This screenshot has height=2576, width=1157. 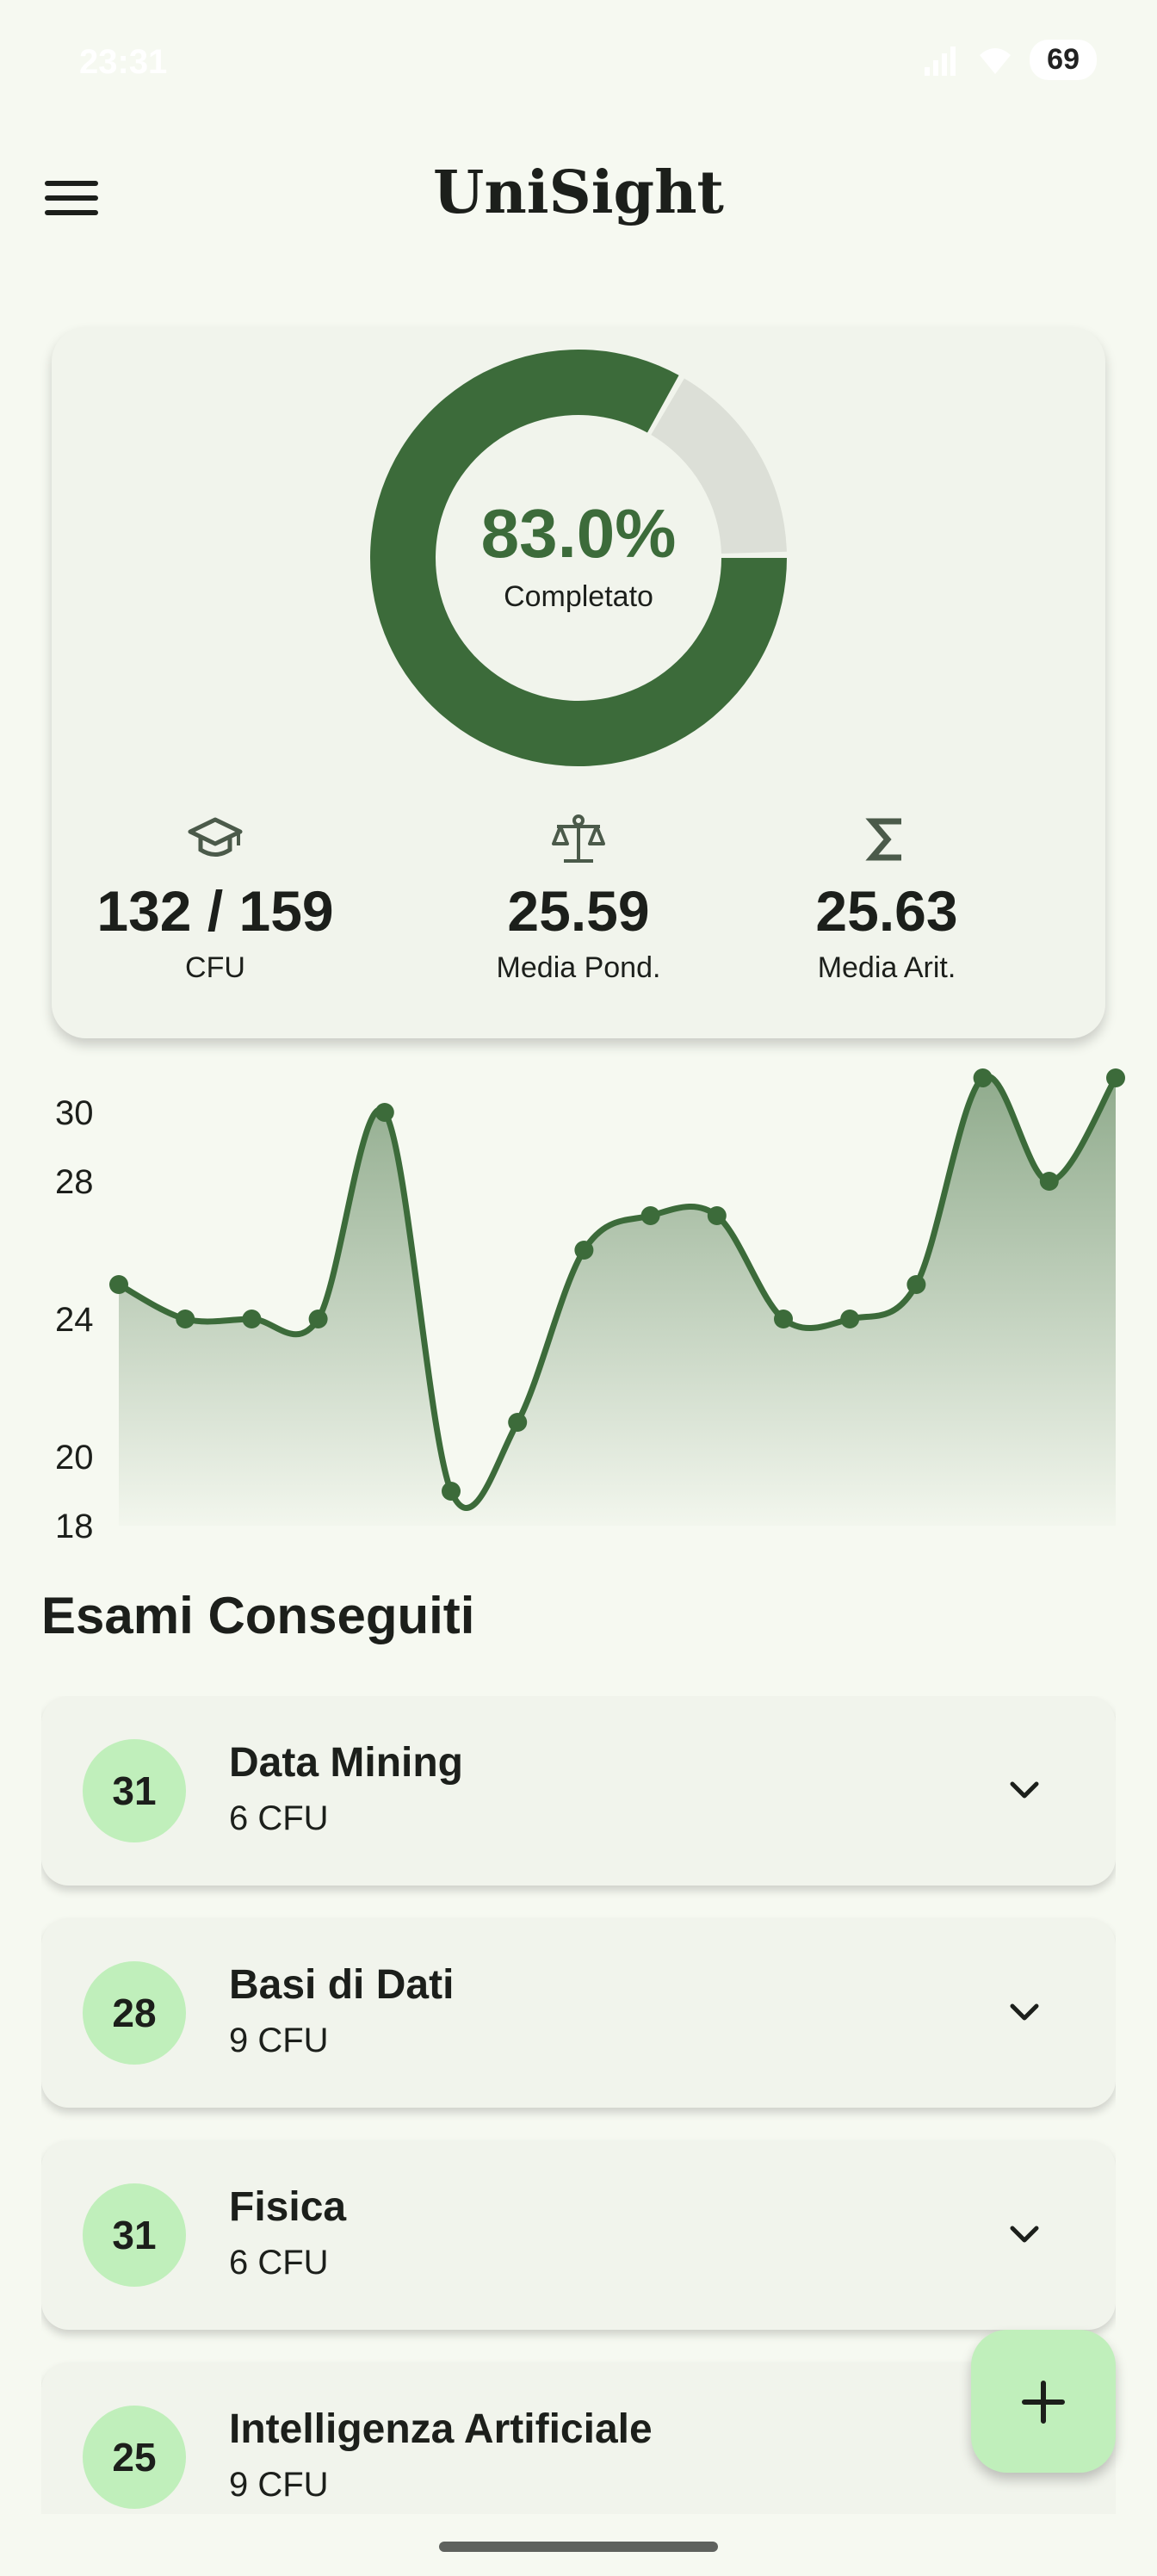 I want to click on graduation-cap-icon, so click(x=215, y=837).